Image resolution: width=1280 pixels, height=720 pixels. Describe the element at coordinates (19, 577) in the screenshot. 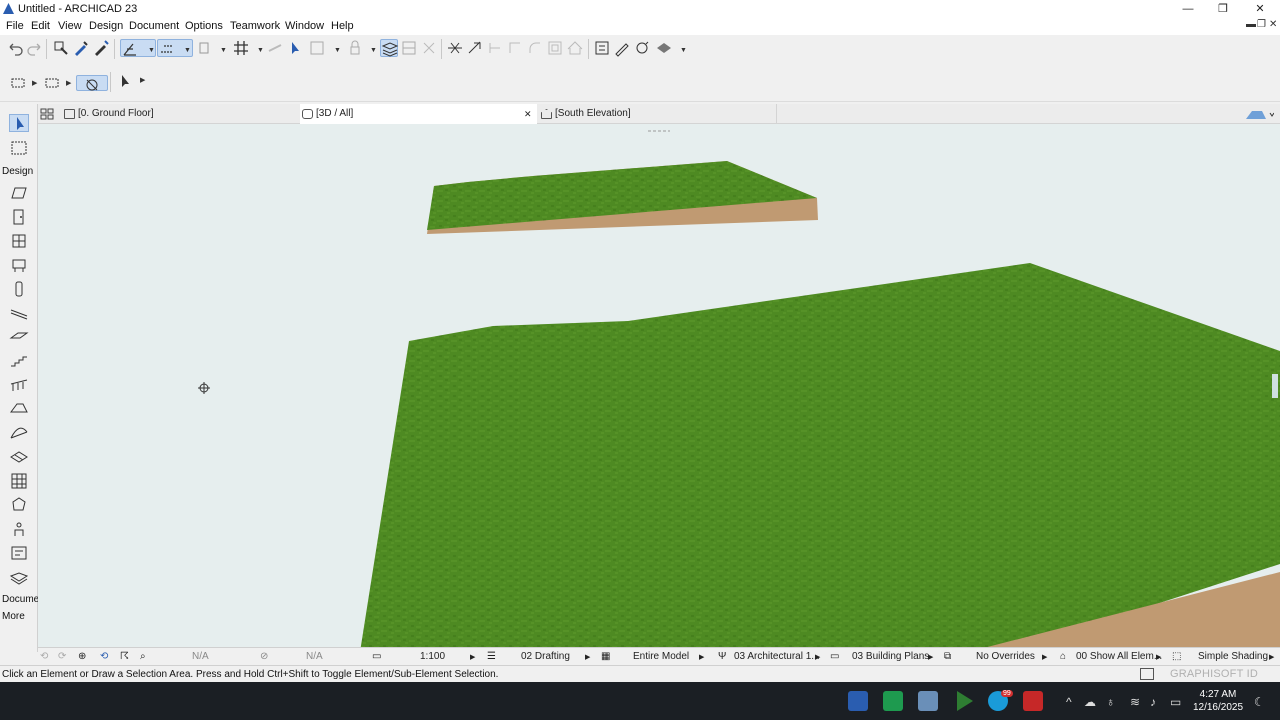

I see `terrain-tool-icon` at that location.